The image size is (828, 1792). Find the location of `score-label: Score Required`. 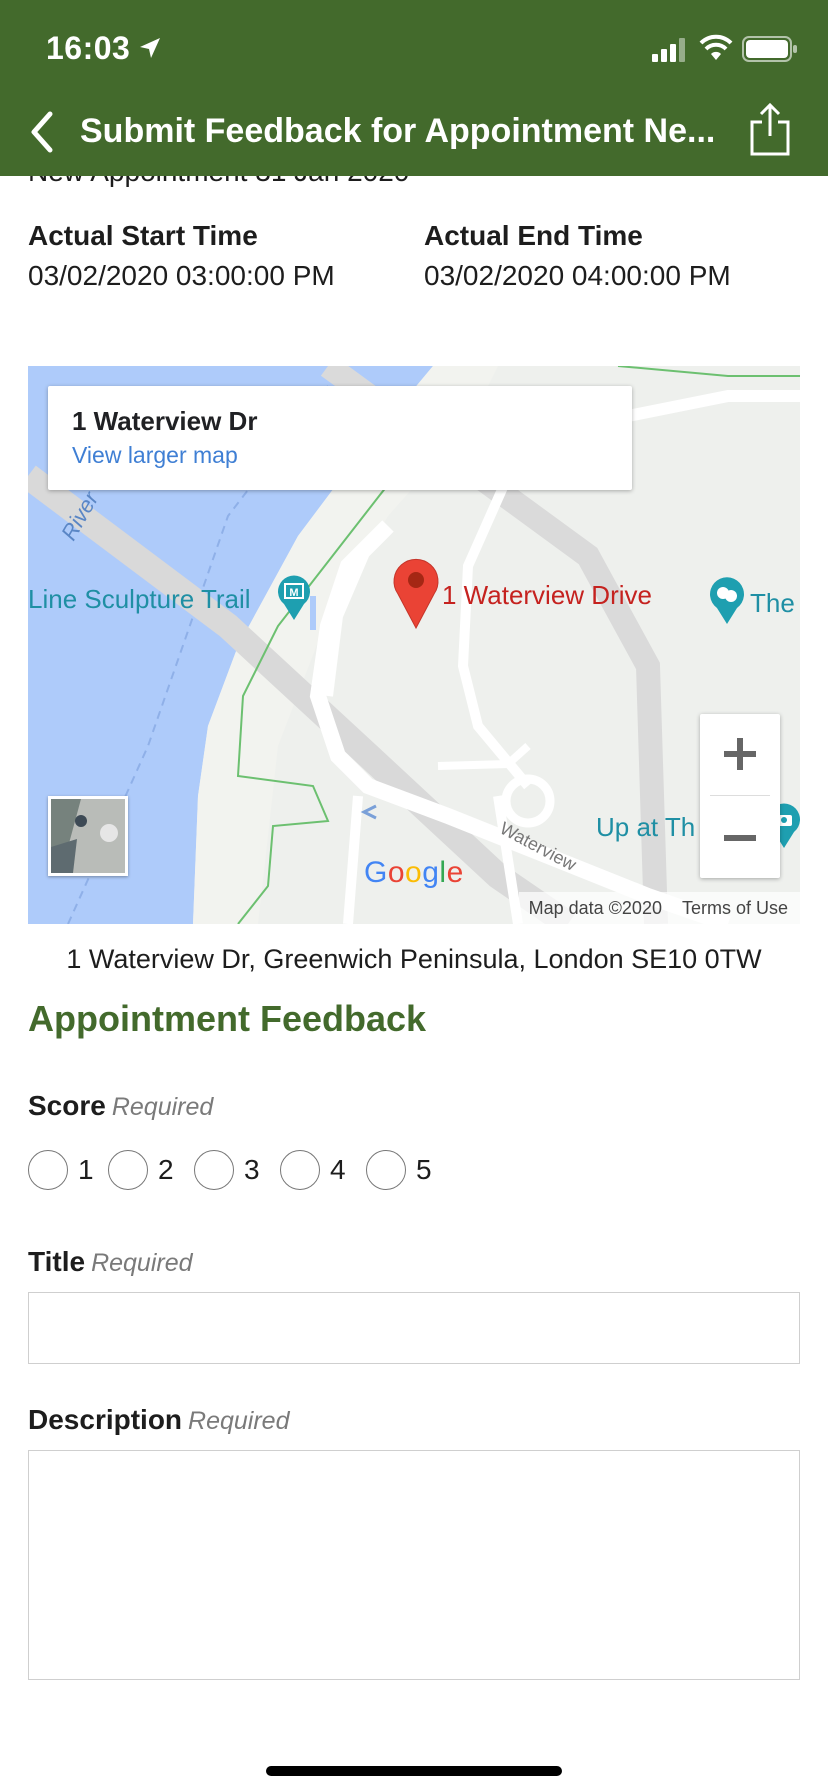

score-label: Score Required is located at coordinates (120, 1106).